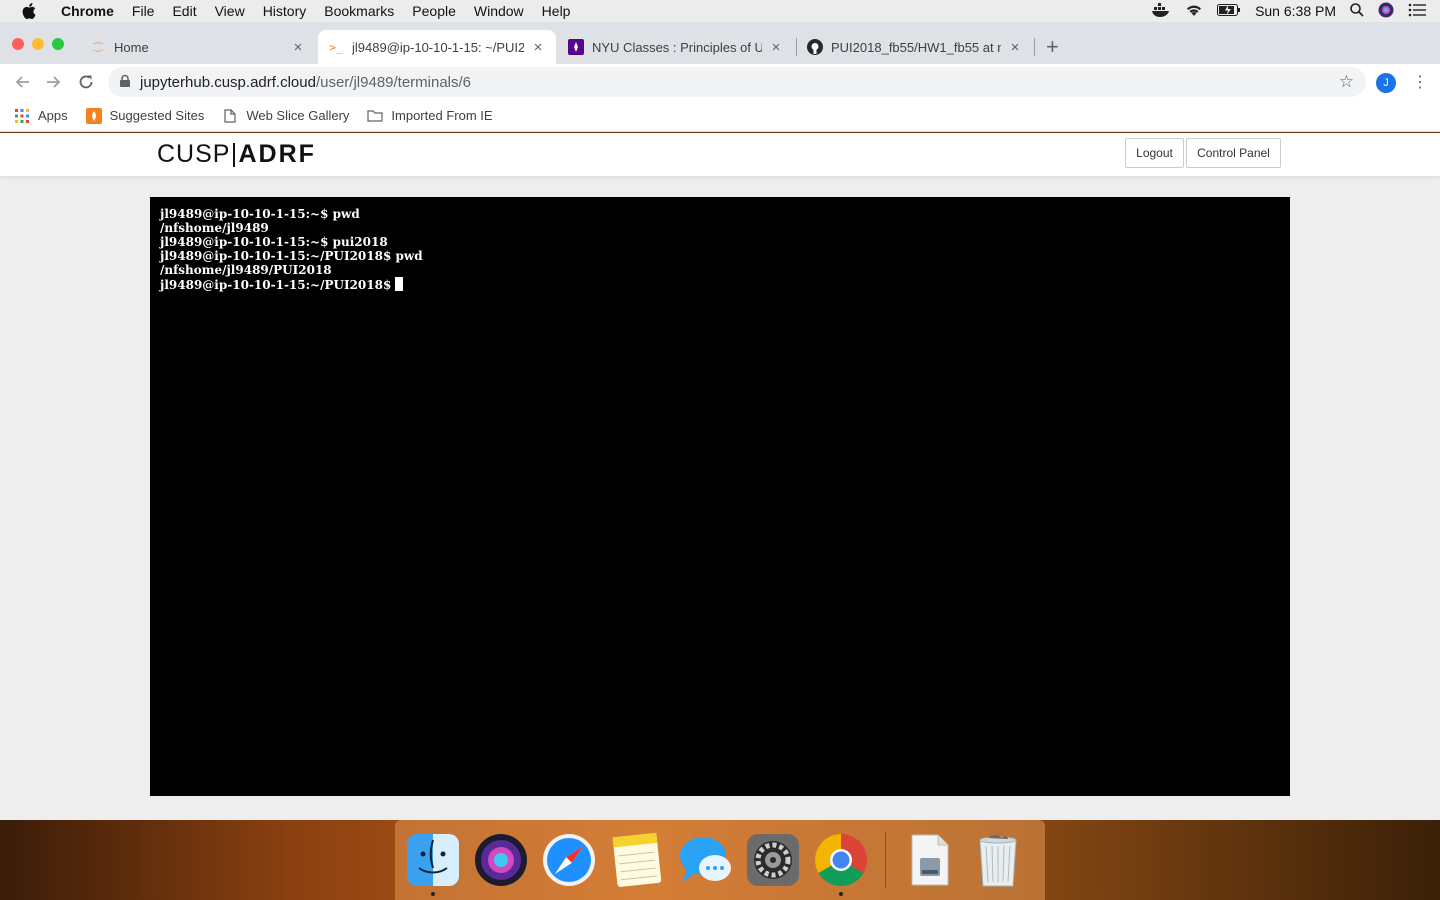  What do you see at coordinates (125, 82) in the screenshot?
I see `lock-icon` at bounding box center [125, 82].